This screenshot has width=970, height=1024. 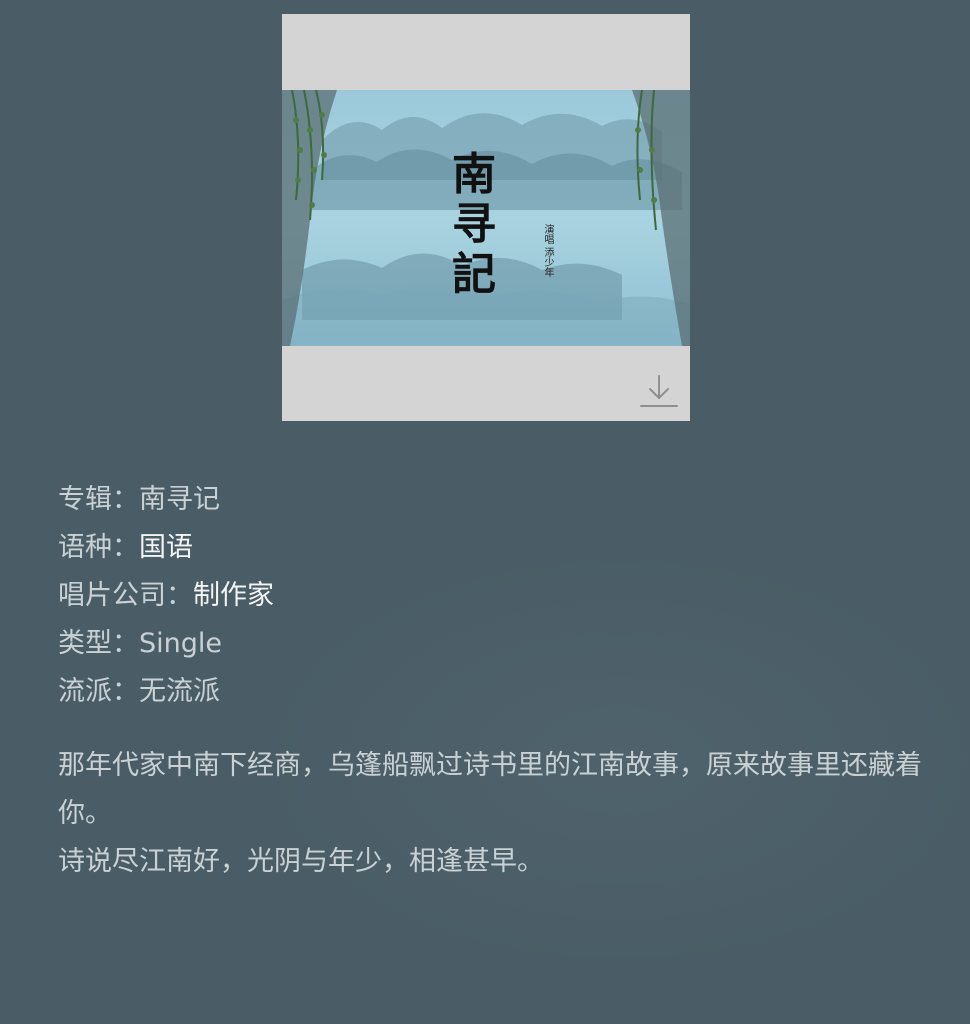 I want to click on type-label: 类型：, so click(x=98, y=643).